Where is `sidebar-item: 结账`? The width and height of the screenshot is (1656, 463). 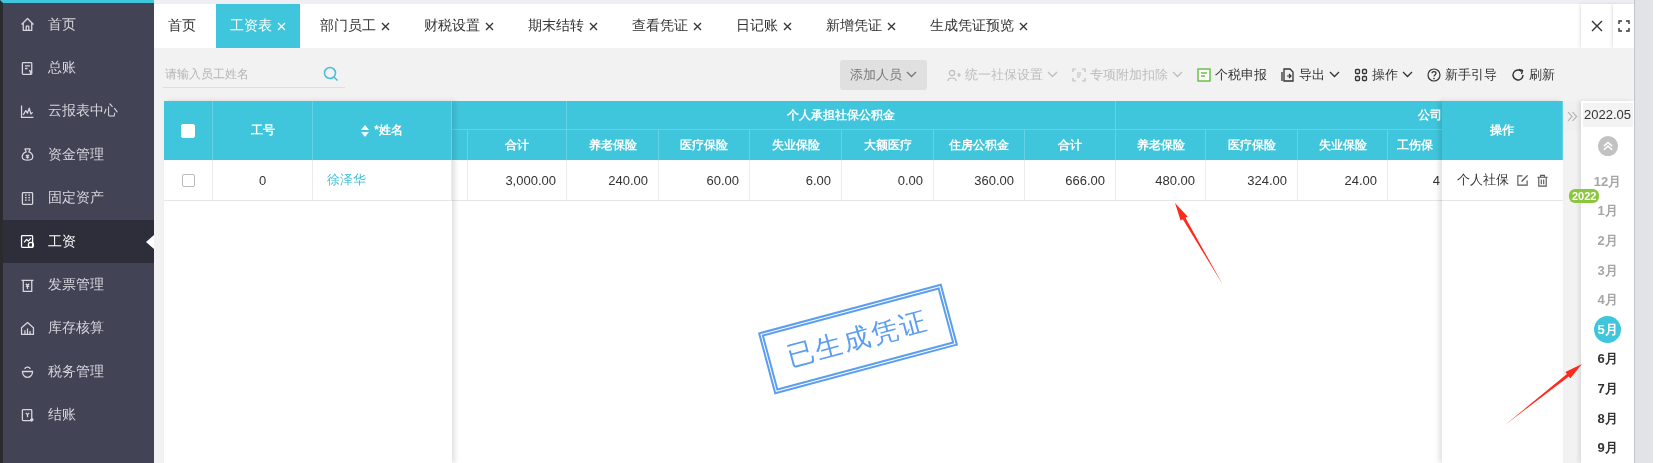 sidebar-item: 结账 is located at coordinates (78, 415).